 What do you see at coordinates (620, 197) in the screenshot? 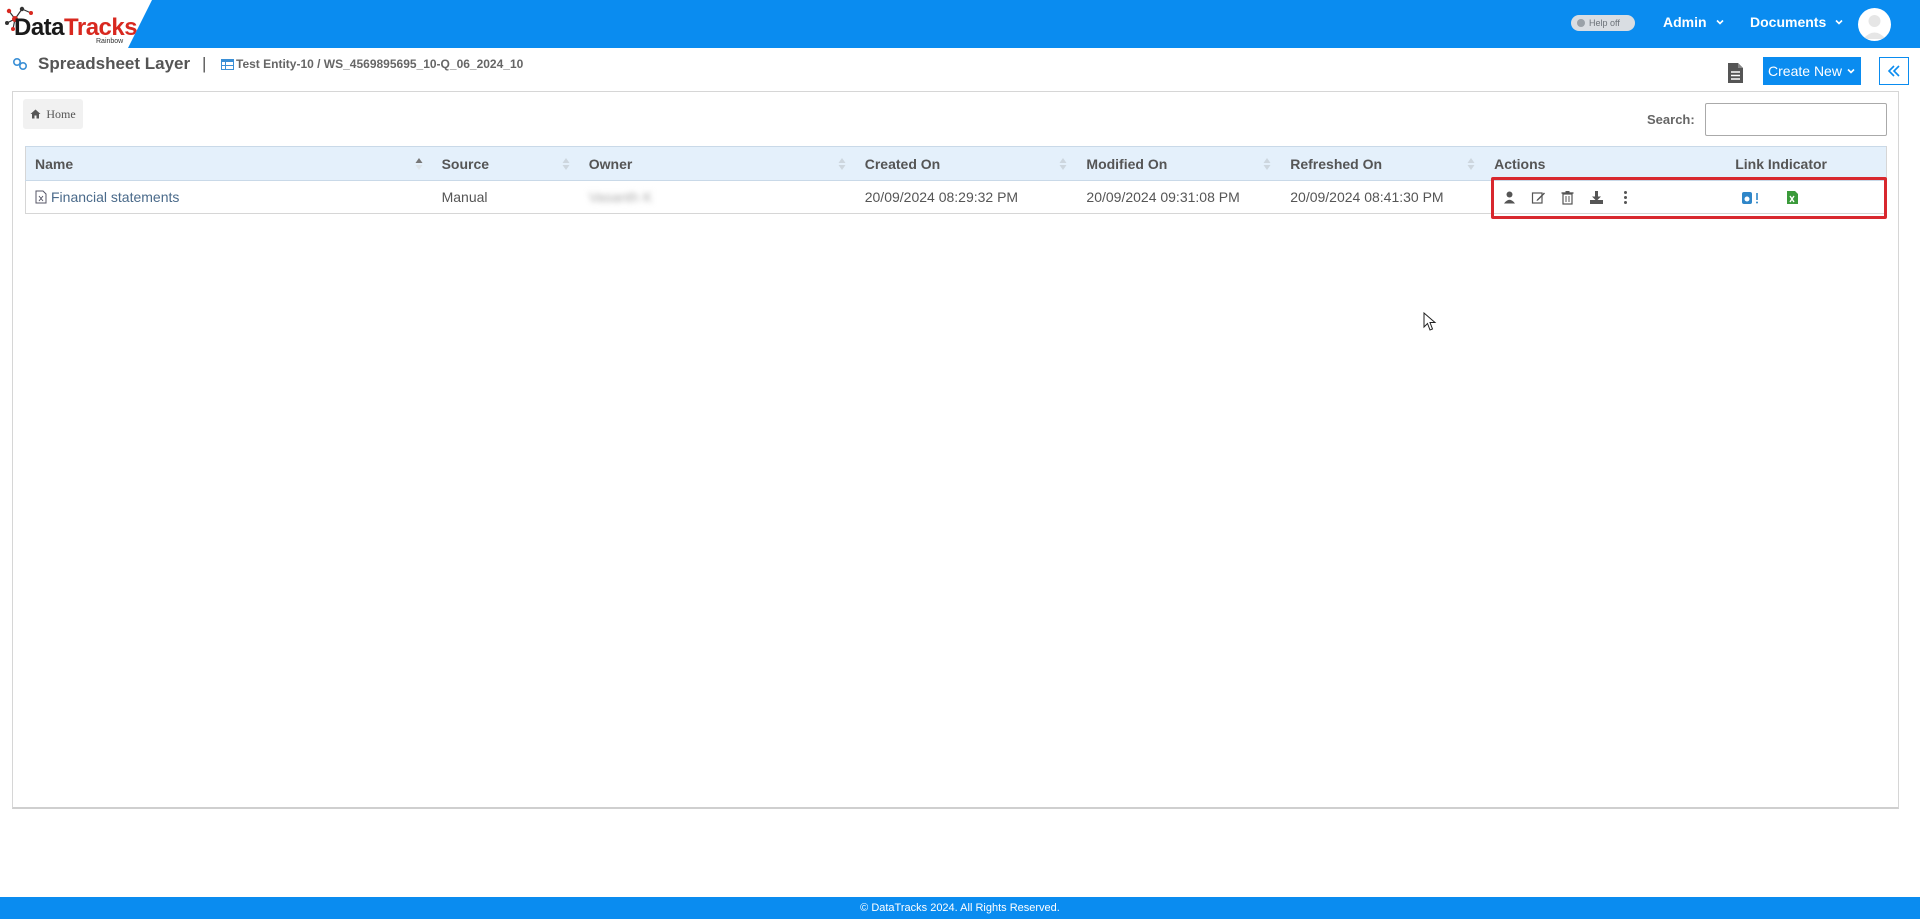
I see `owner-name: Vasanth K` at bounding box center [620, 197].